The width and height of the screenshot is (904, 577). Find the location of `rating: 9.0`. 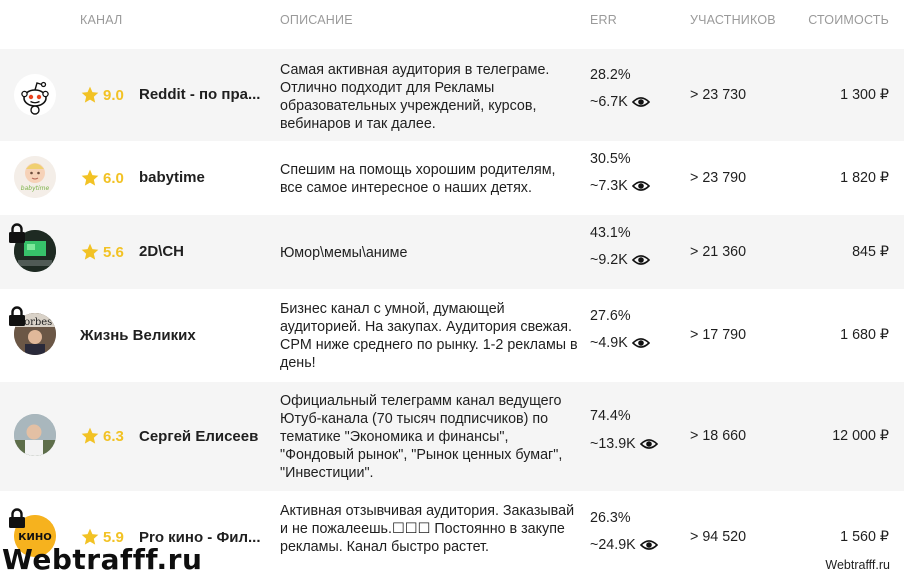

rating: 9.0 is located at coordinates (102, 95).